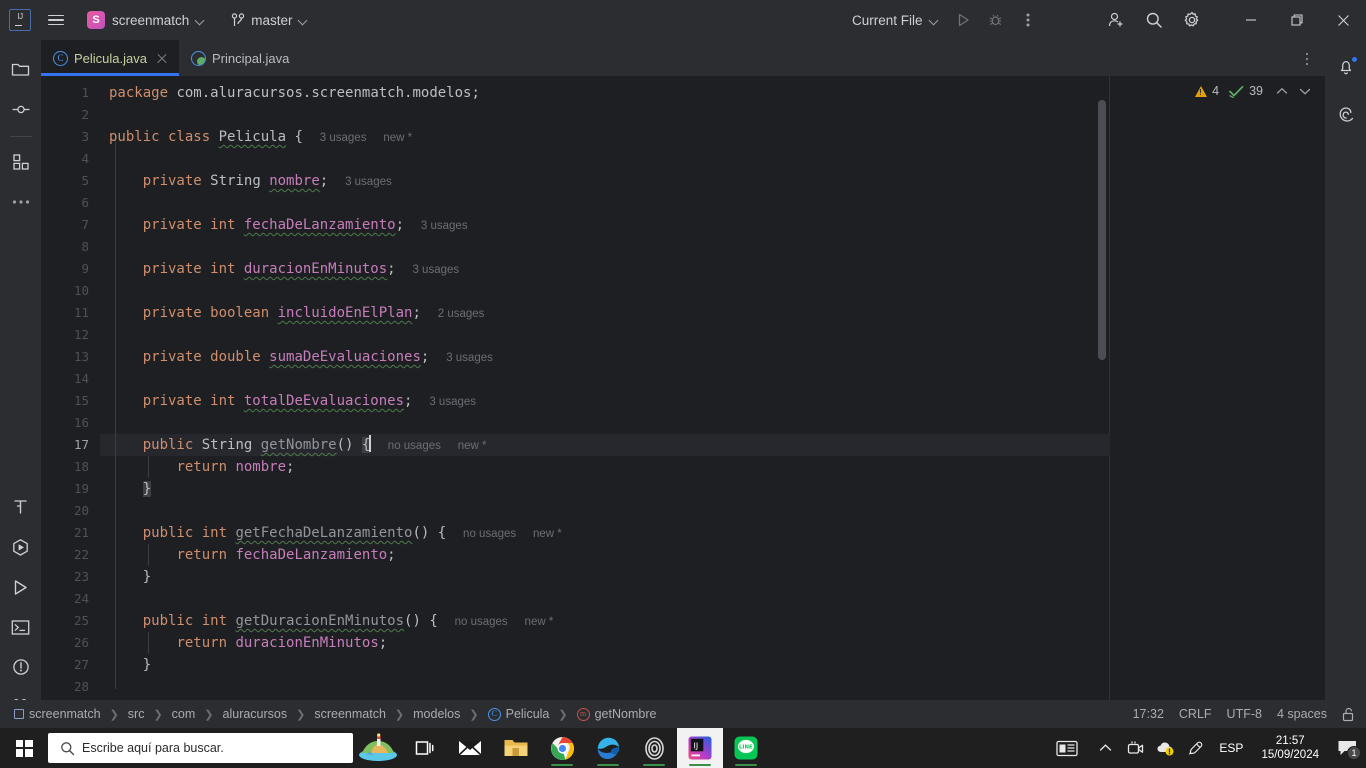  Describe the element at coordinates (1067, 748) in the screenshot. I see `tray-news-weather` at that location.